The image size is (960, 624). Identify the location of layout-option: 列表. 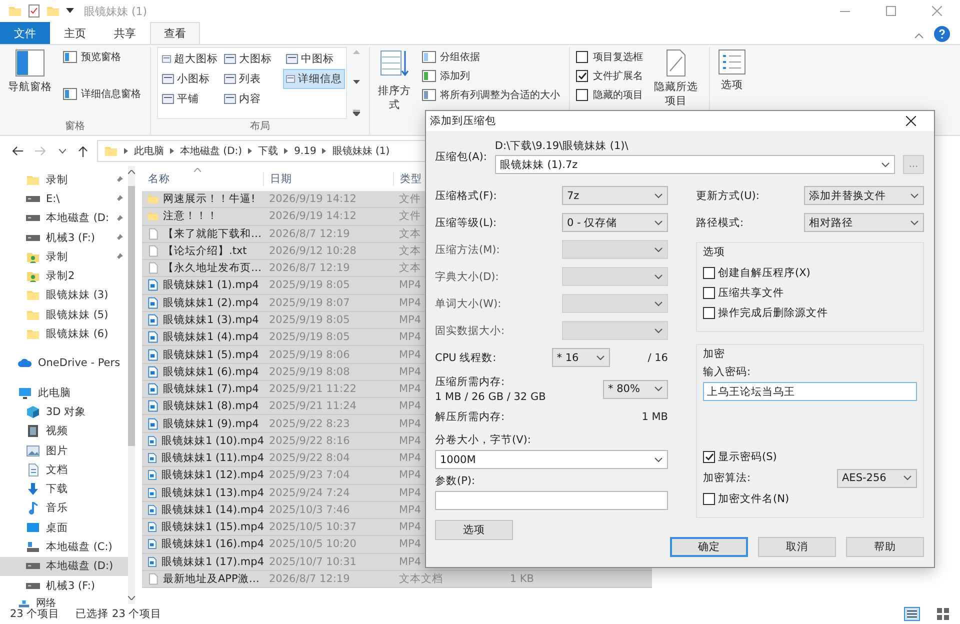
(252, 79).